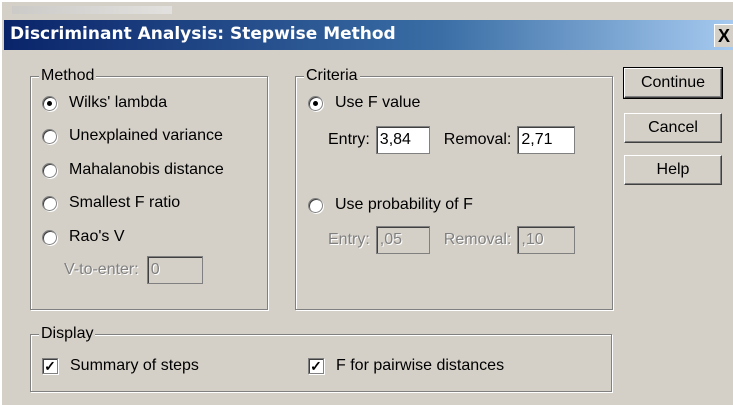 The image size is (733, 405). Describe the element at coordinates (420, 365) in the screenshot. I see `f-pairwise-label: F for pairwise distances` at that location.